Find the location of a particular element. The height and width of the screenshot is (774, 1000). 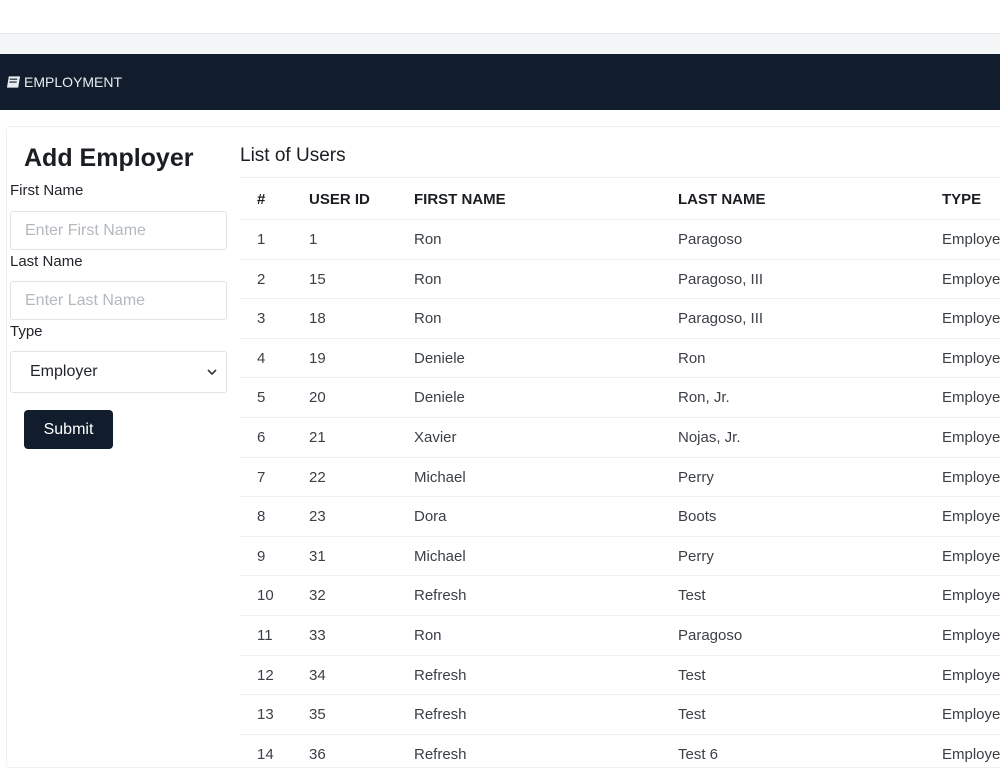

type-label: Type is located at coordinates (26, 331).